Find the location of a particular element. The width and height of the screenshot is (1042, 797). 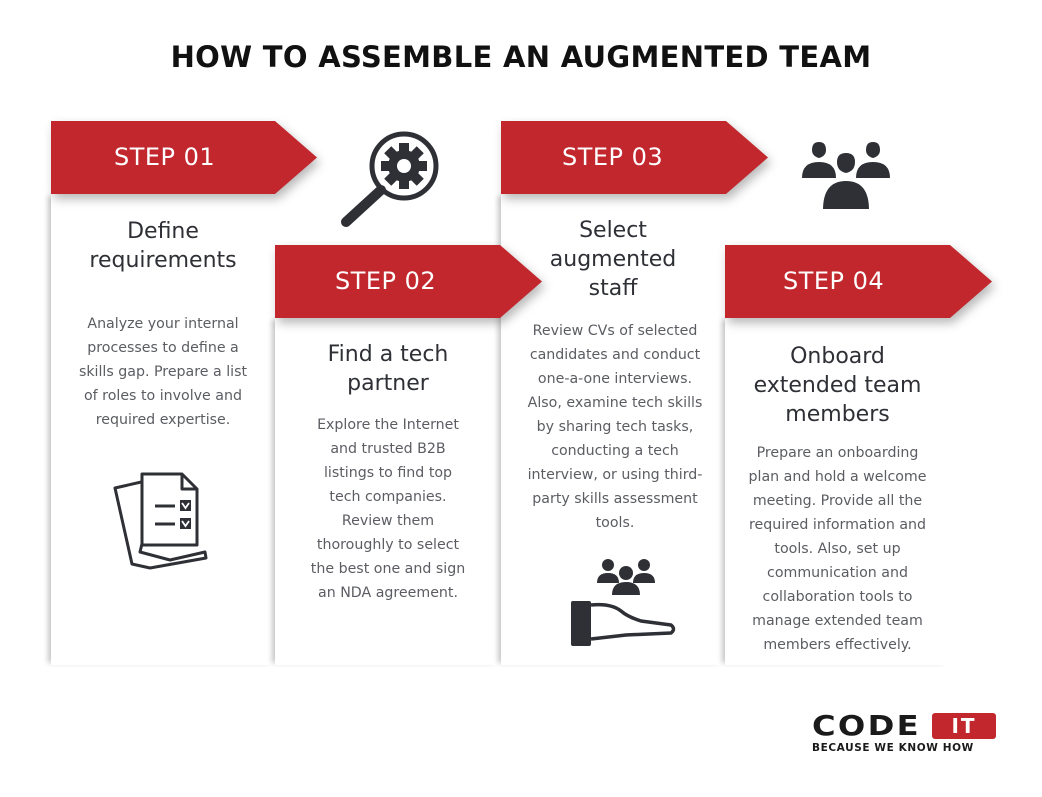

description-line: party skills assessment is located at coordinates (615, 499).